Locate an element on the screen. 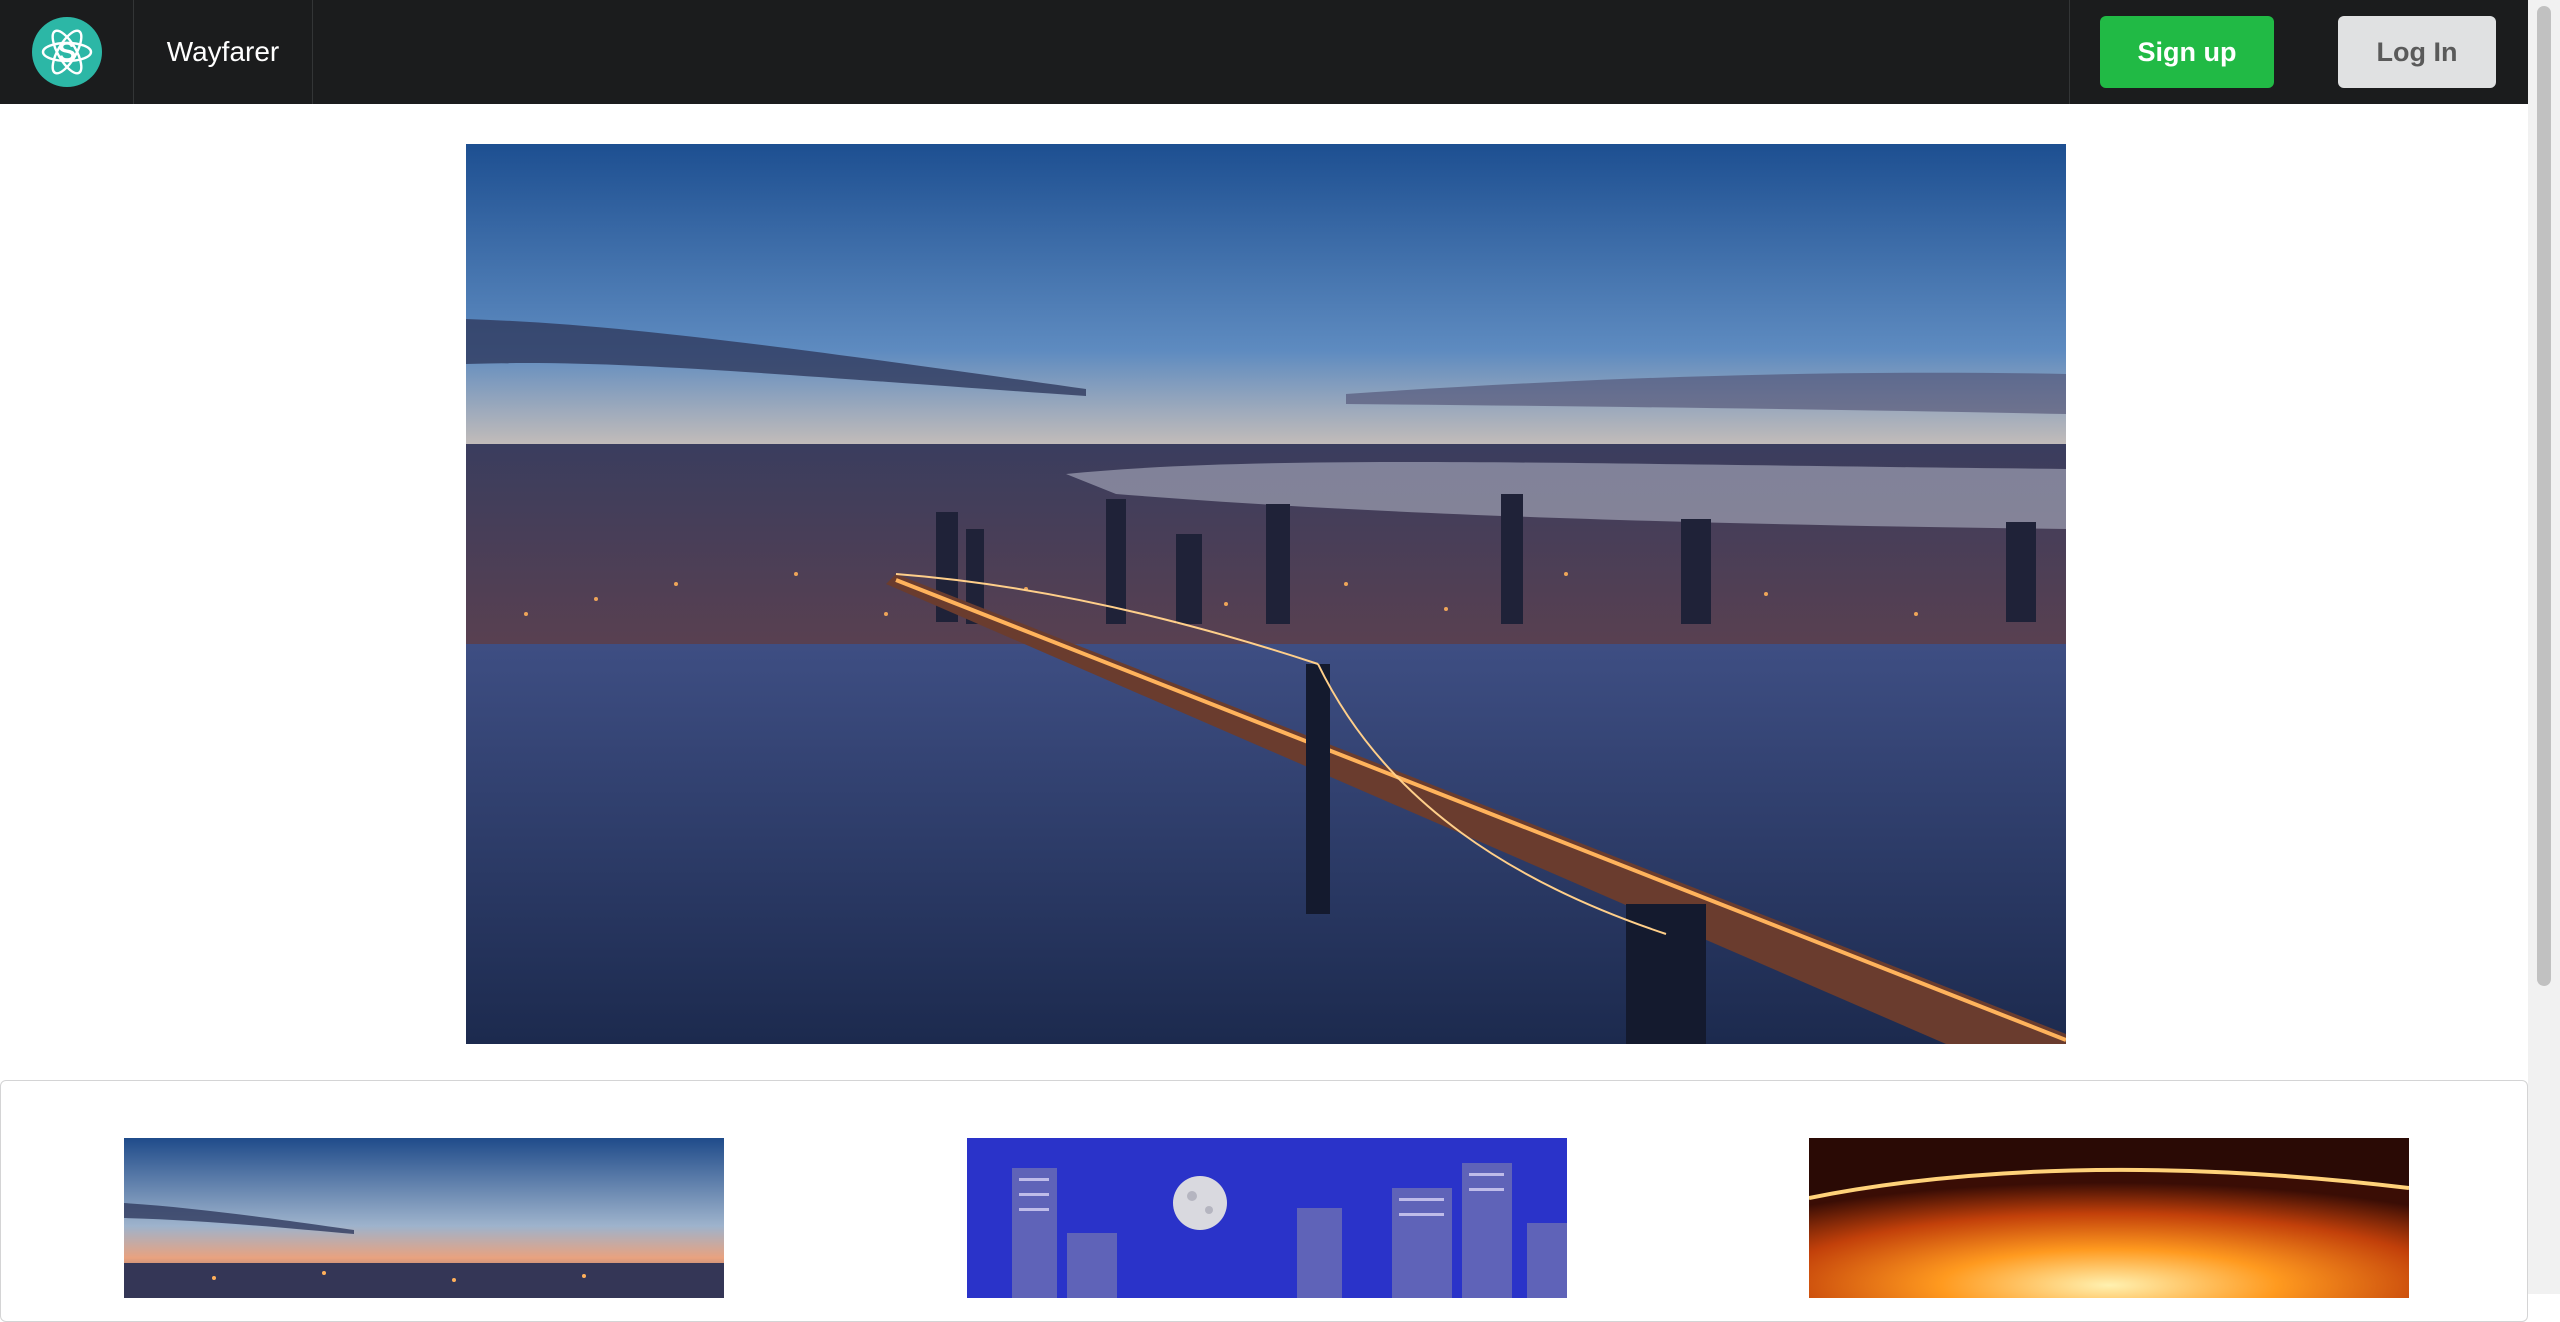 The image size is (2560, 1322). svg-text: S is located at coordinates (66, 51).